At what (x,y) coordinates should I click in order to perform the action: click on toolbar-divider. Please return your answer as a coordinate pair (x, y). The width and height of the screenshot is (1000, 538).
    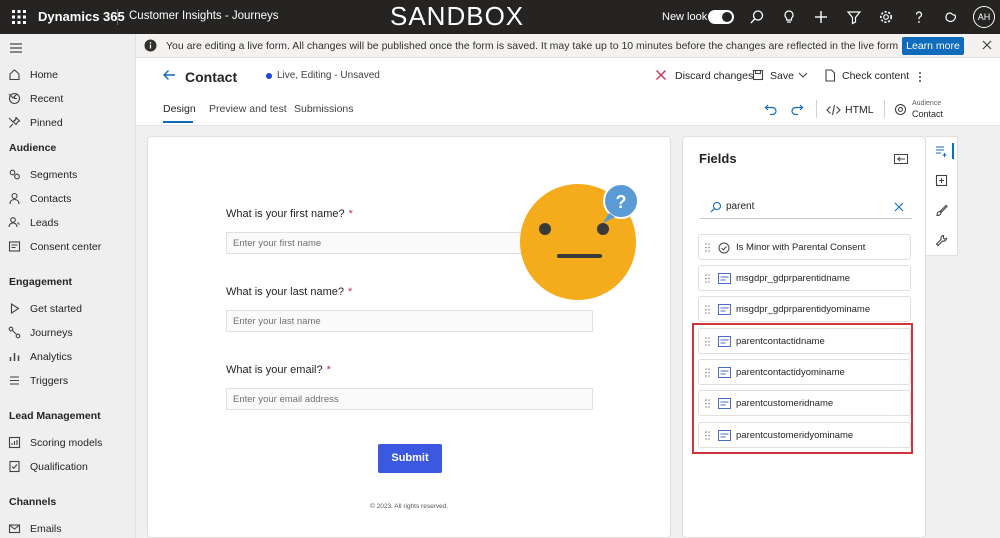
    Looking at the image, I should click on (884, 109).